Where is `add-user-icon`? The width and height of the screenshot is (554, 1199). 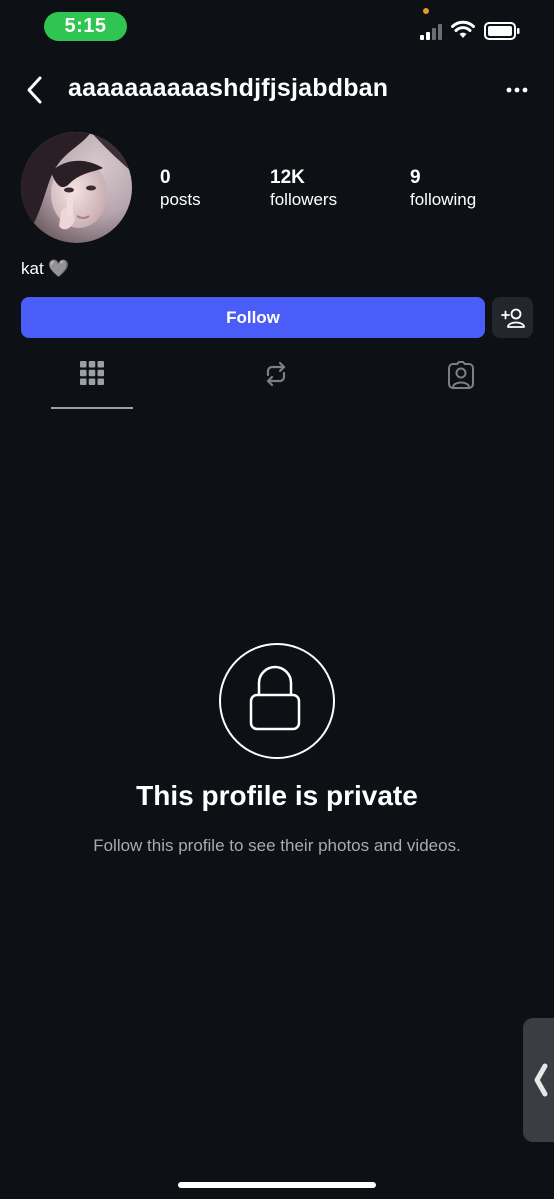 add-user-icon is located at coordinates (512, 318).